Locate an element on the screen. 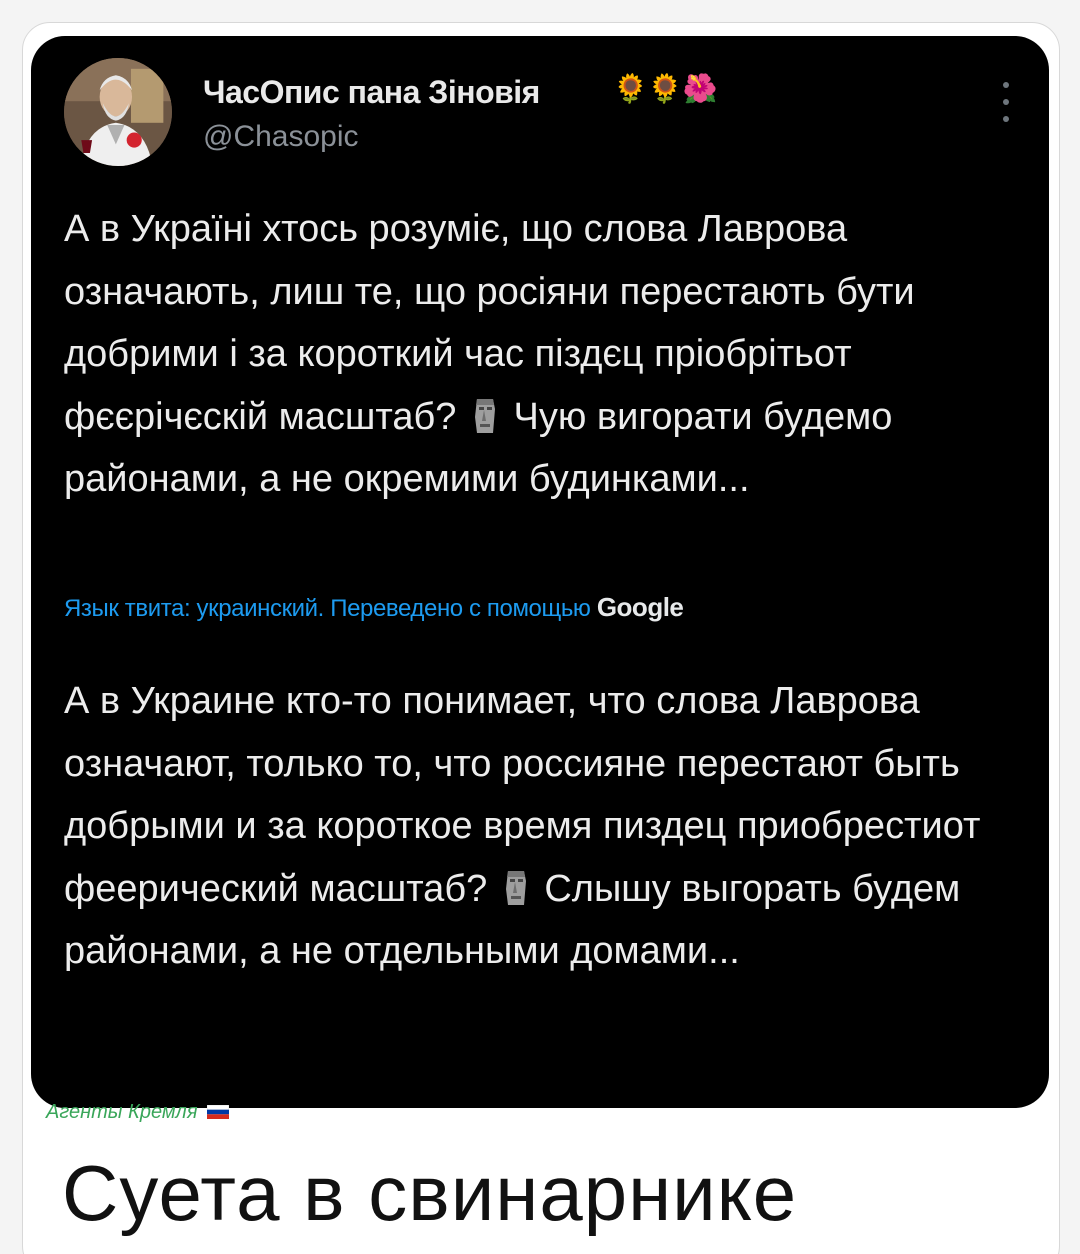  russian-flag-icon is located at coordinates (218, 1112).